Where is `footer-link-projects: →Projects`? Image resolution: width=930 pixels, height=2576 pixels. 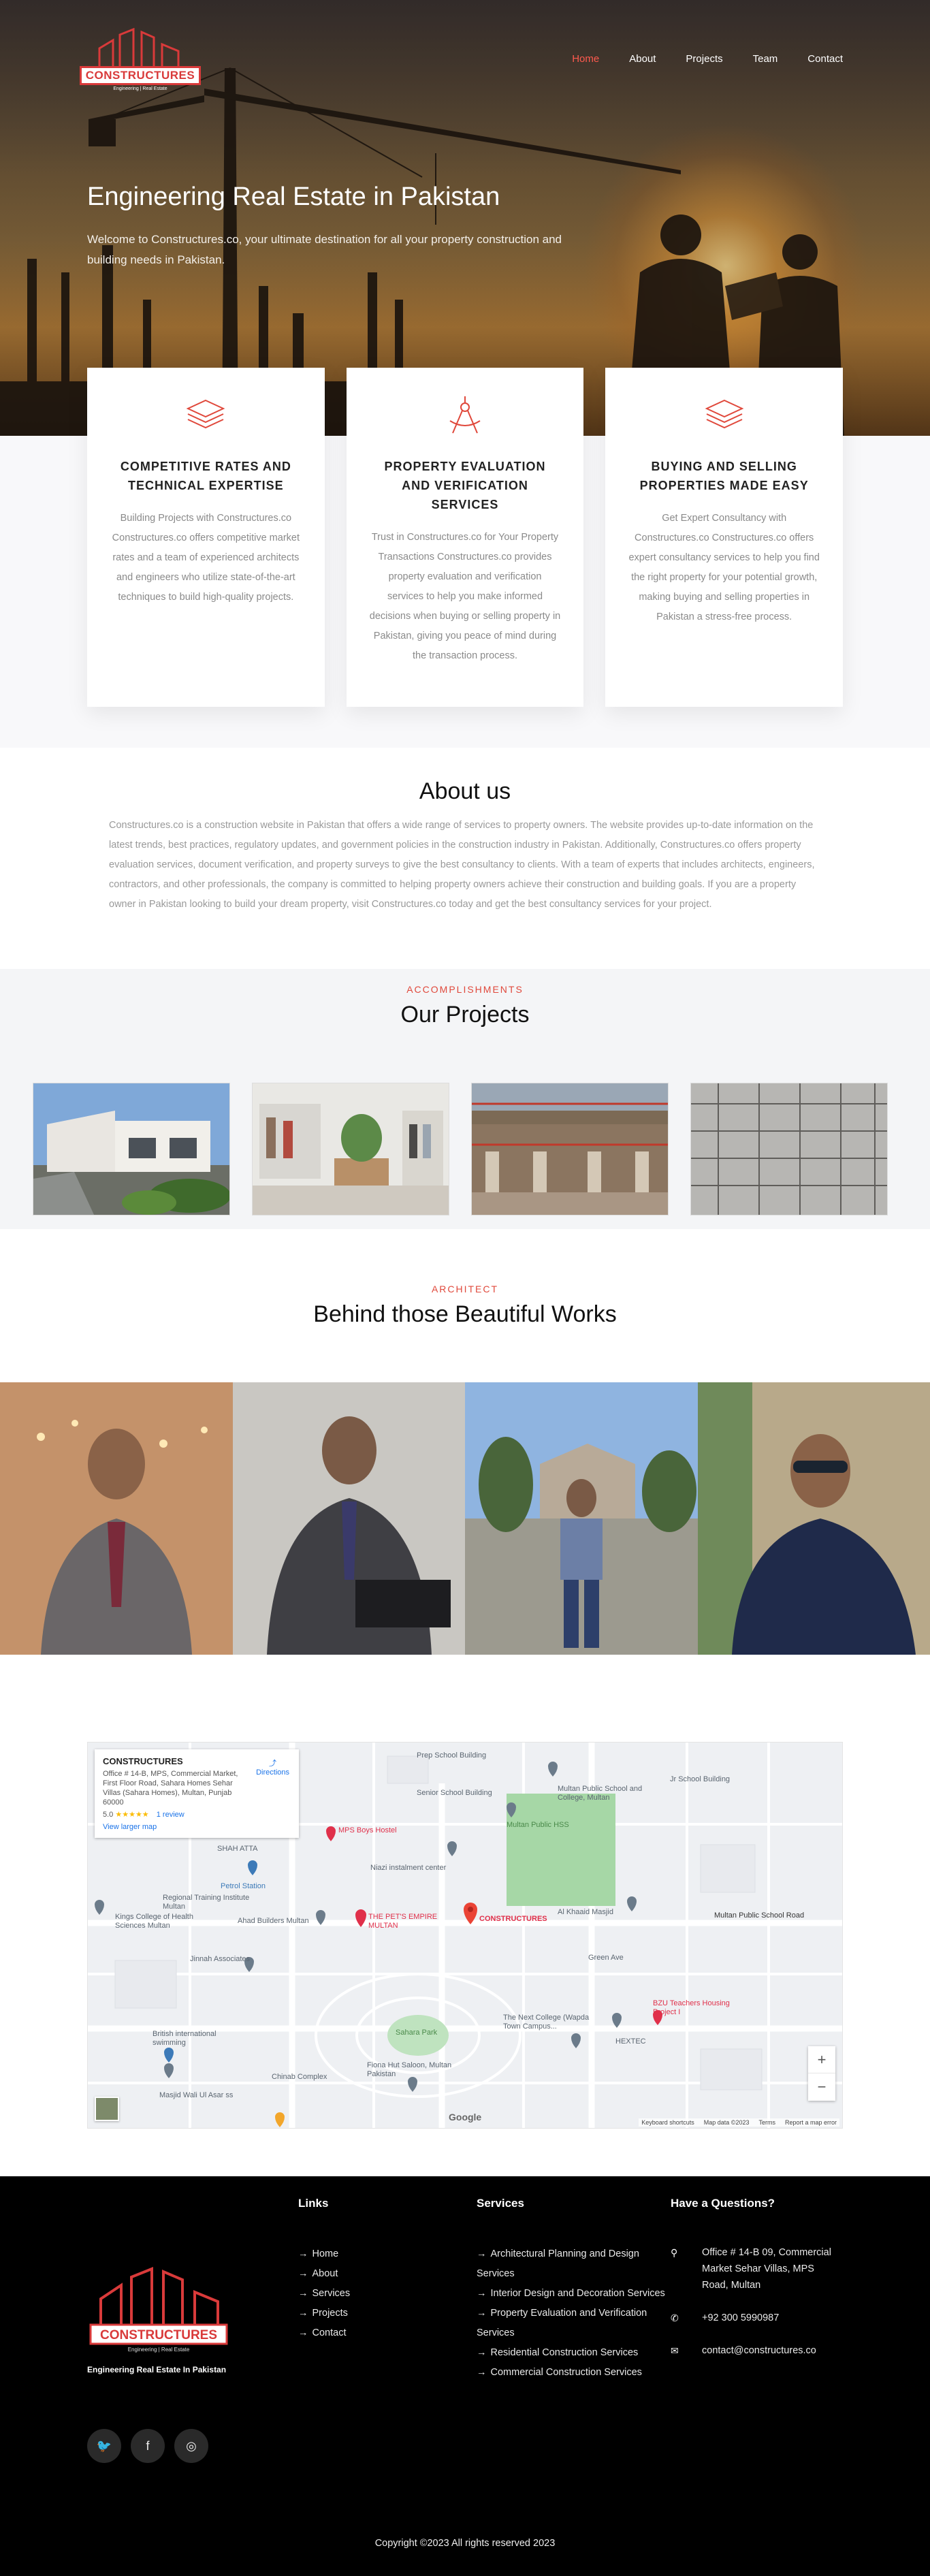 footer-link-projects: →Projects is located at coordinates (387, 2313).